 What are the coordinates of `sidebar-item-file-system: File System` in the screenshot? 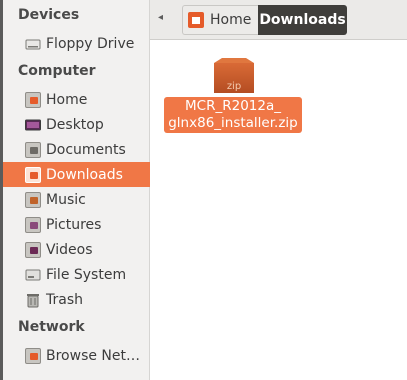 It's located at (76, 274).